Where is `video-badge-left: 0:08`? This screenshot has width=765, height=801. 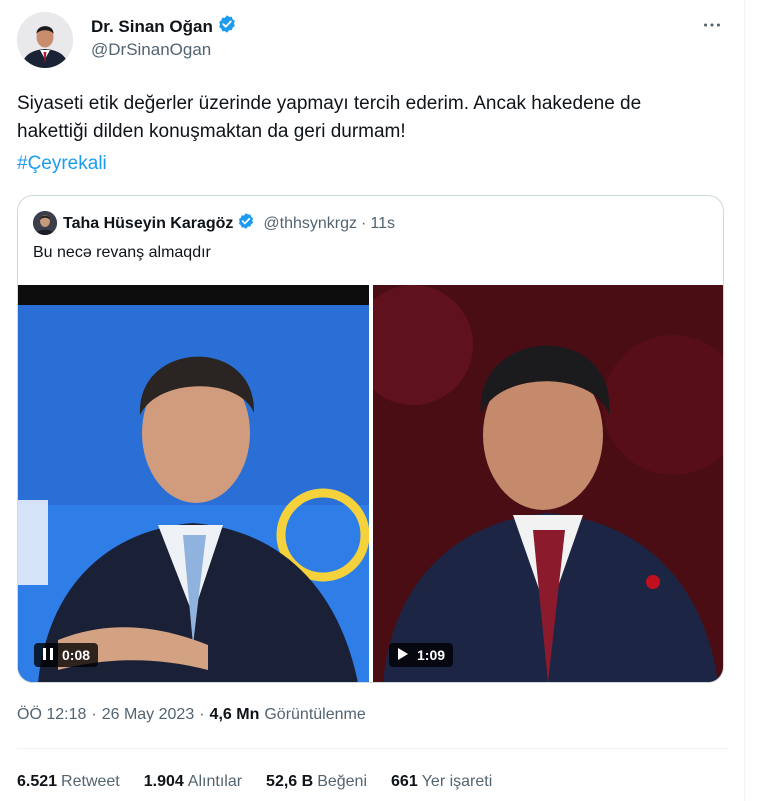
video-badge-left: 0:08 is located at coordinates (66, 655).